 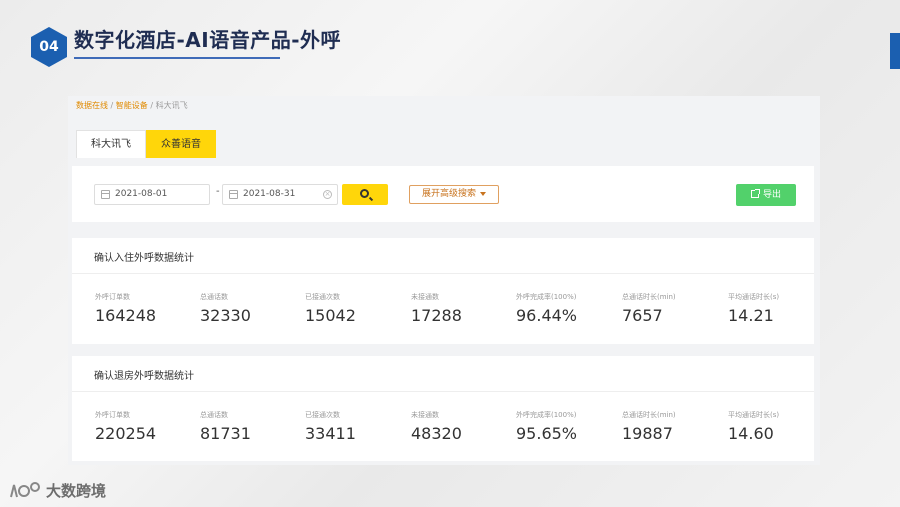 I want to click on metric-value: 164248, so click(x=126, y=315).